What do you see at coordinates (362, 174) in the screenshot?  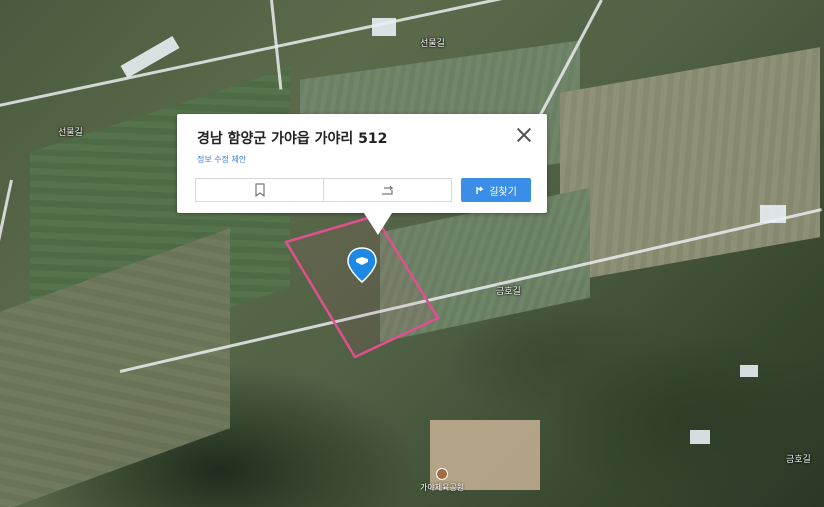 I see `place-info-popup: 경남 함양군 가야읍 가야리 512 정보 수정 제안 길찾기` at bounding box center [362, 174].